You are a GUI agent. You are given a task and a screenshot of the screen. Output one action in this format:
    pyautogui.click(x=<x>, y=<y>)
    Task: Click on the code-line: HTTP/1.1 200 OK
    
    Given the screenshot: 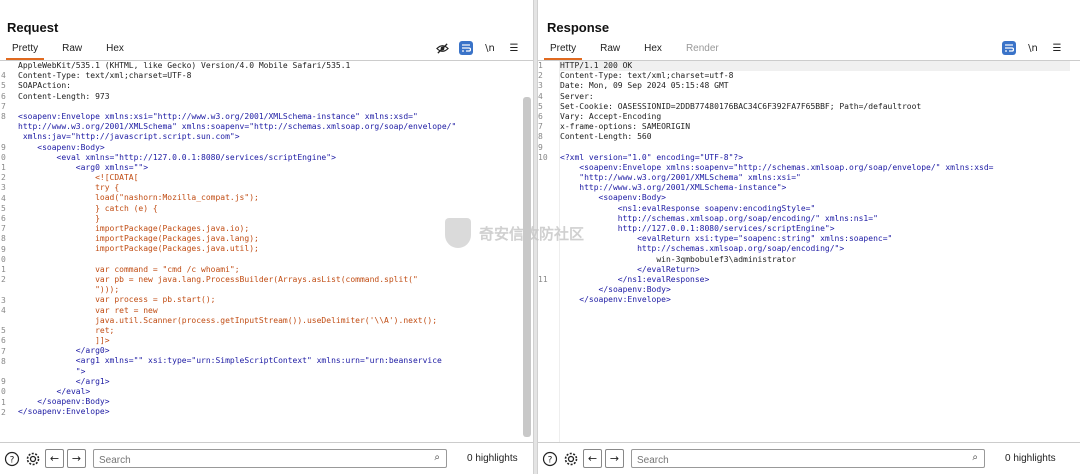 What is the action you would take?
    pyautogui.click(x=815, y=66)
    